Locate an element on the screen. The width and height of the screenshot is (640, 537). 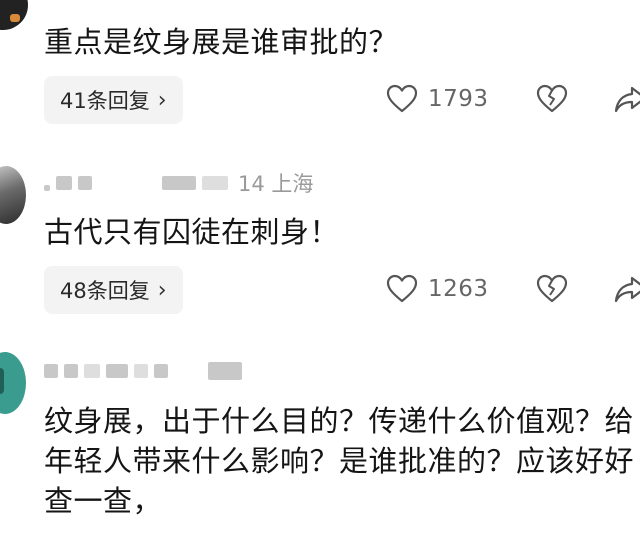
reply-count-label: 48条回复 is located at coordinates (105, 291).